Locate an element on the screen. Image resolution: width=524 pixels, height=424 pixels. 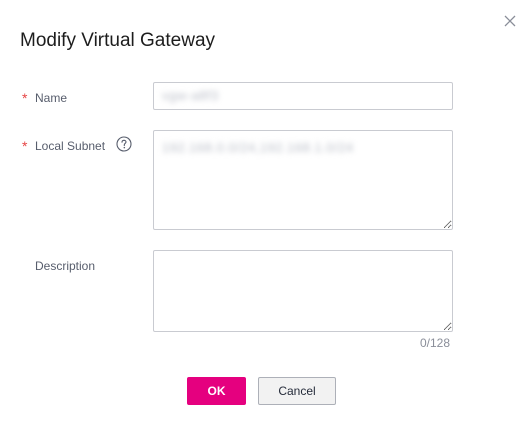
local-subnet-required-mark: * is located at coordinates (25, 146).